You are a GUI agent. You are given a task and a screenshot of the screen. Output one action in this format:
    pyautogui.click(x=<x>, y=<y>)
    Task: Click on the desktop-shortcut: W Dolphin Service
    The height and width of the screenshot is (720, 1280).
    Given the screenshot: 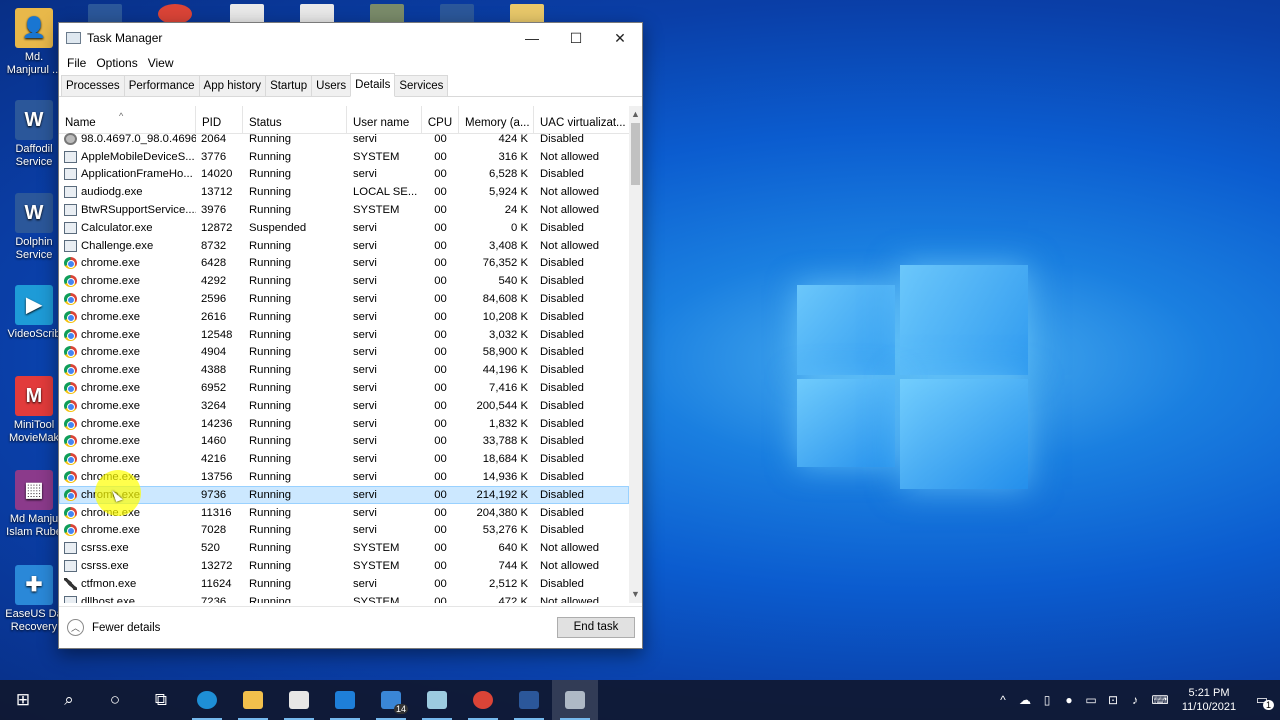 What is the action you would take?
    pyautogui.click(x=34, y=227)
    